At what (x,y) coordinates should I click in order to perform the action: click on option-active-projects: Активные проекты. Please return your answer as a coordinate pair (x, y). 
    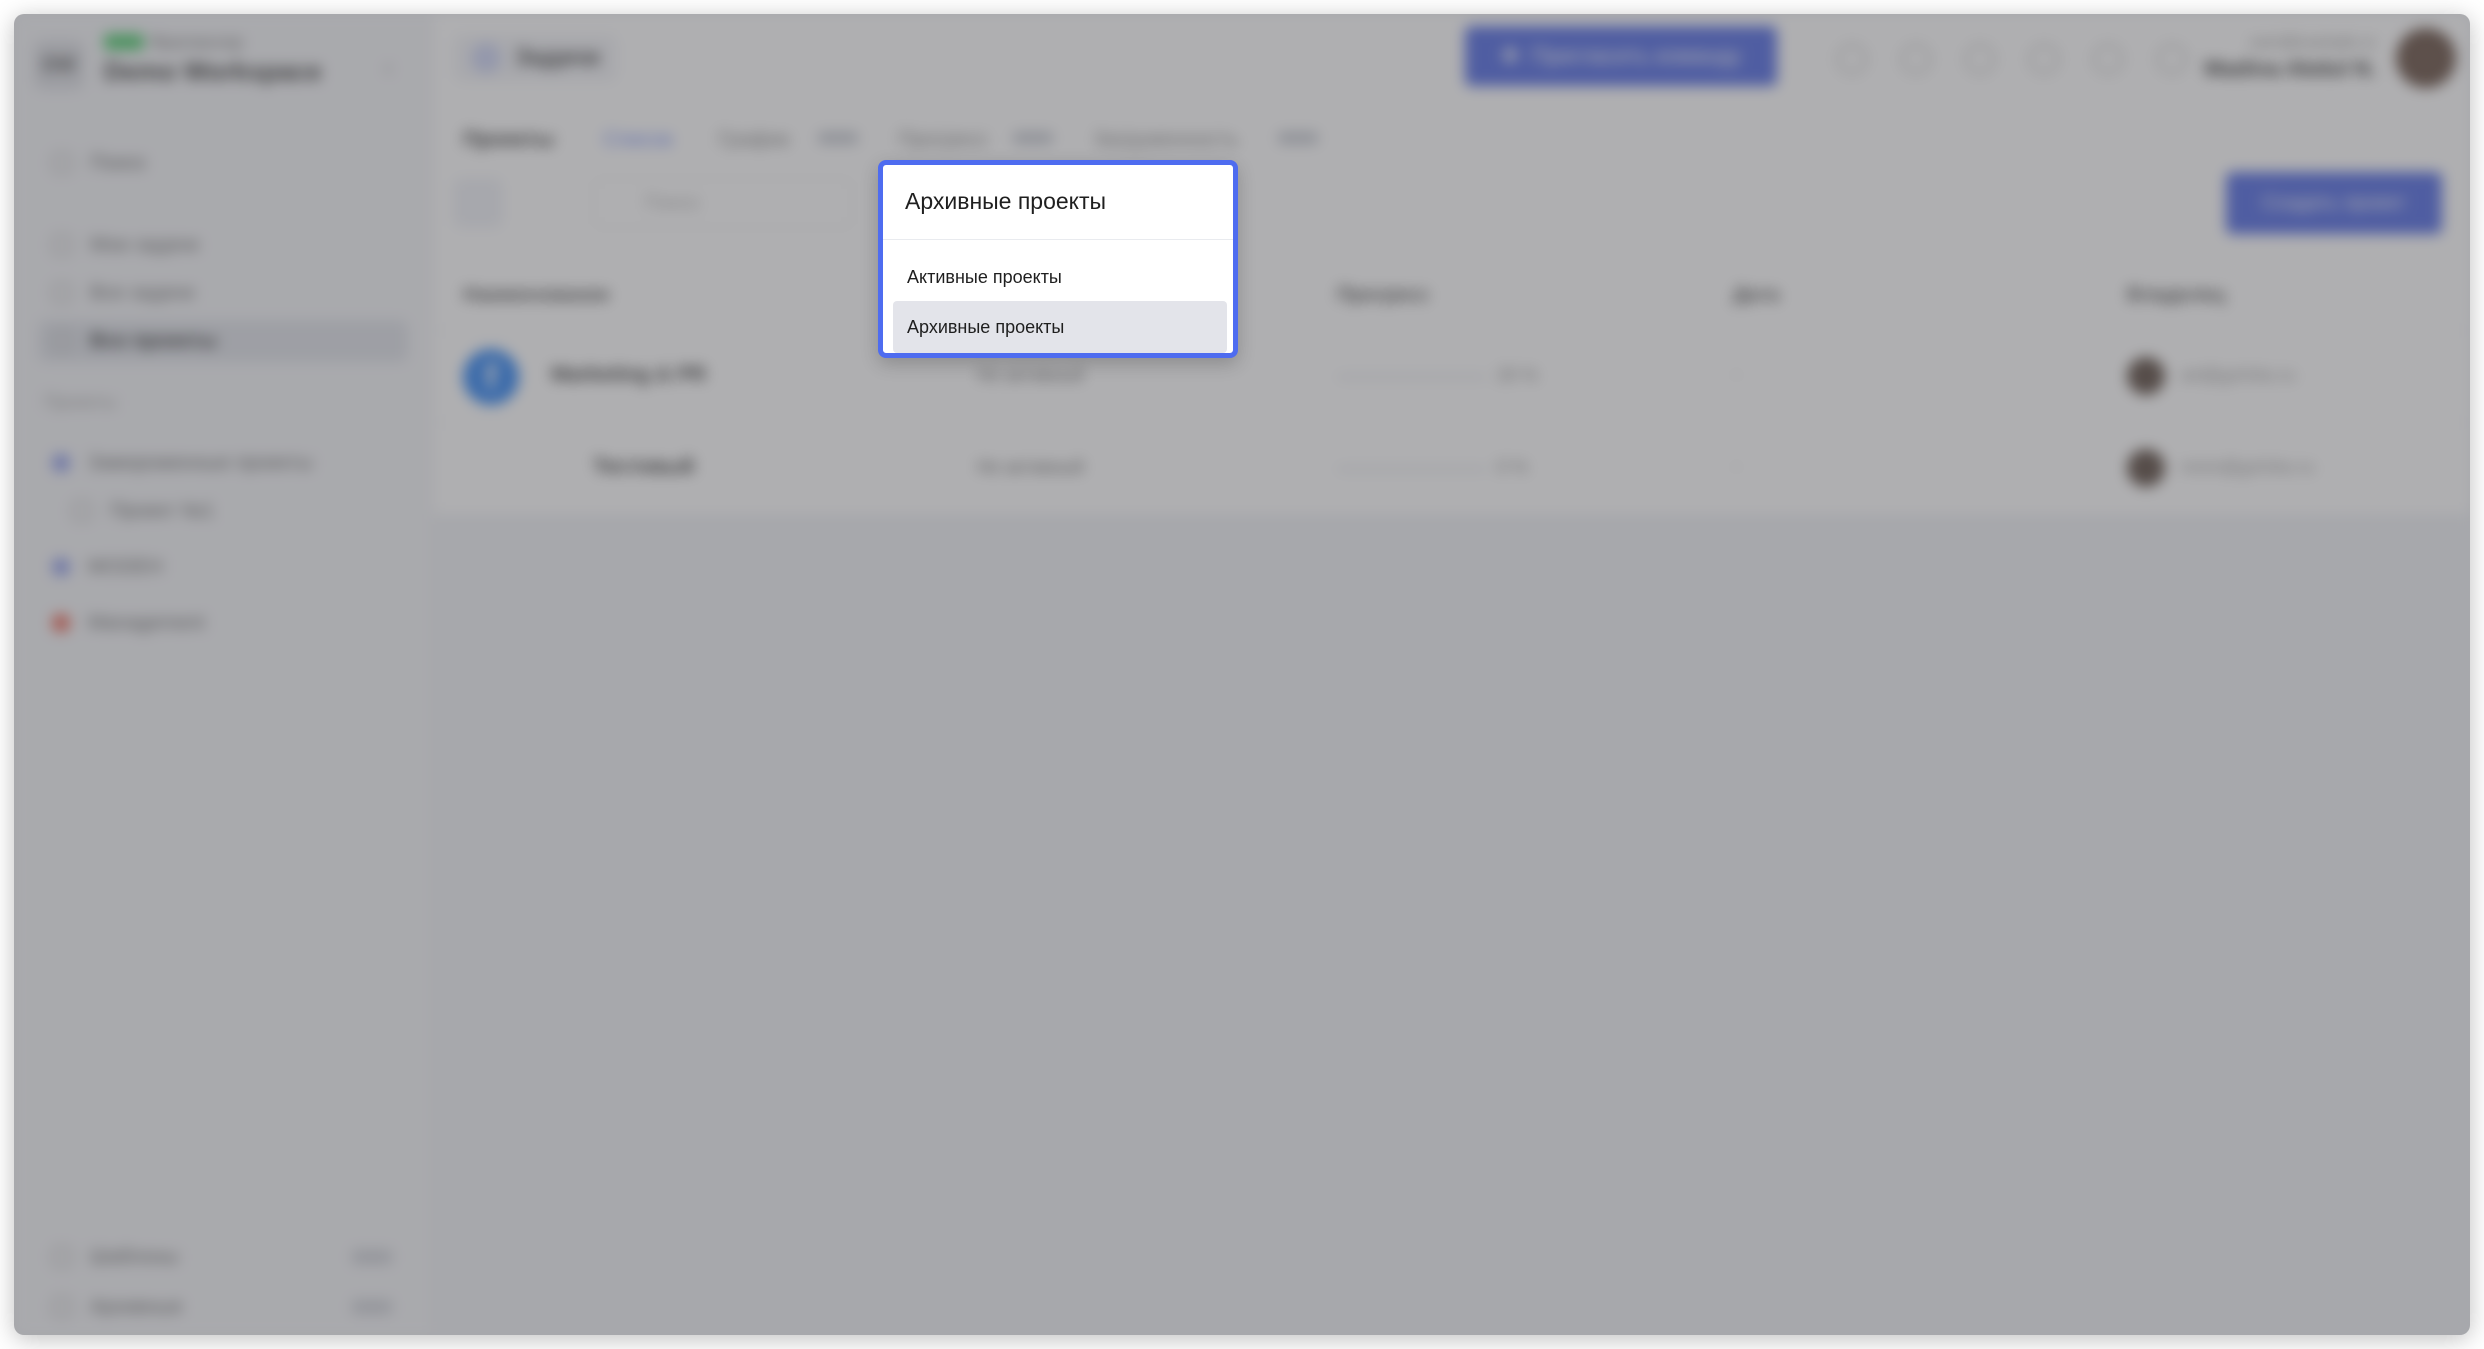
    Looking at the image, I should click on (1060, 277).